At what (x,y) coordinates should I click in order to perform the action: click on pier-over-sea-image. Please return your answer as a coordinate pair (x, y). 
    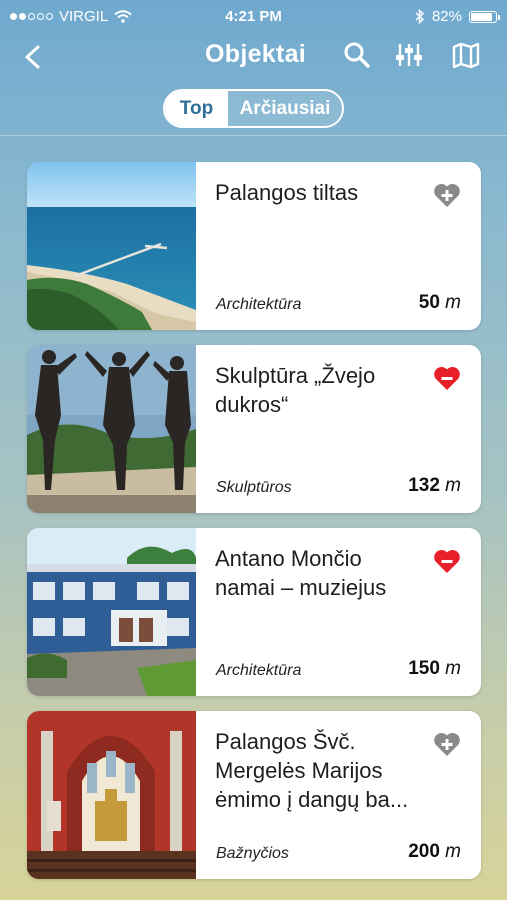
    Looking at the image, I should click on (111, 246).